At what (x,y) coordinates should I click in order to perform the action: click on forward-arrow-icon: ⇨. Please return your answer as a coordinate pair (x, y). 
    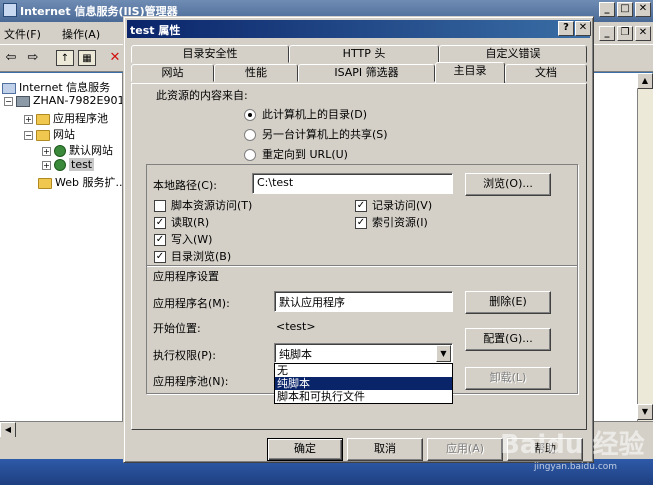
    Looking at the image, I should click on (33, 58).